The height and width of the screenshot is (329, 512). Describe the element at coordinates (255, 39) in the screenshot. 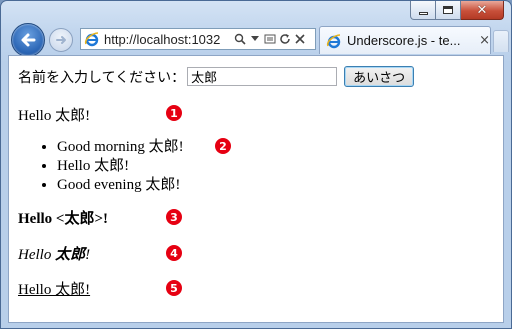

I see `dropdown-arrow-icon` at that location.